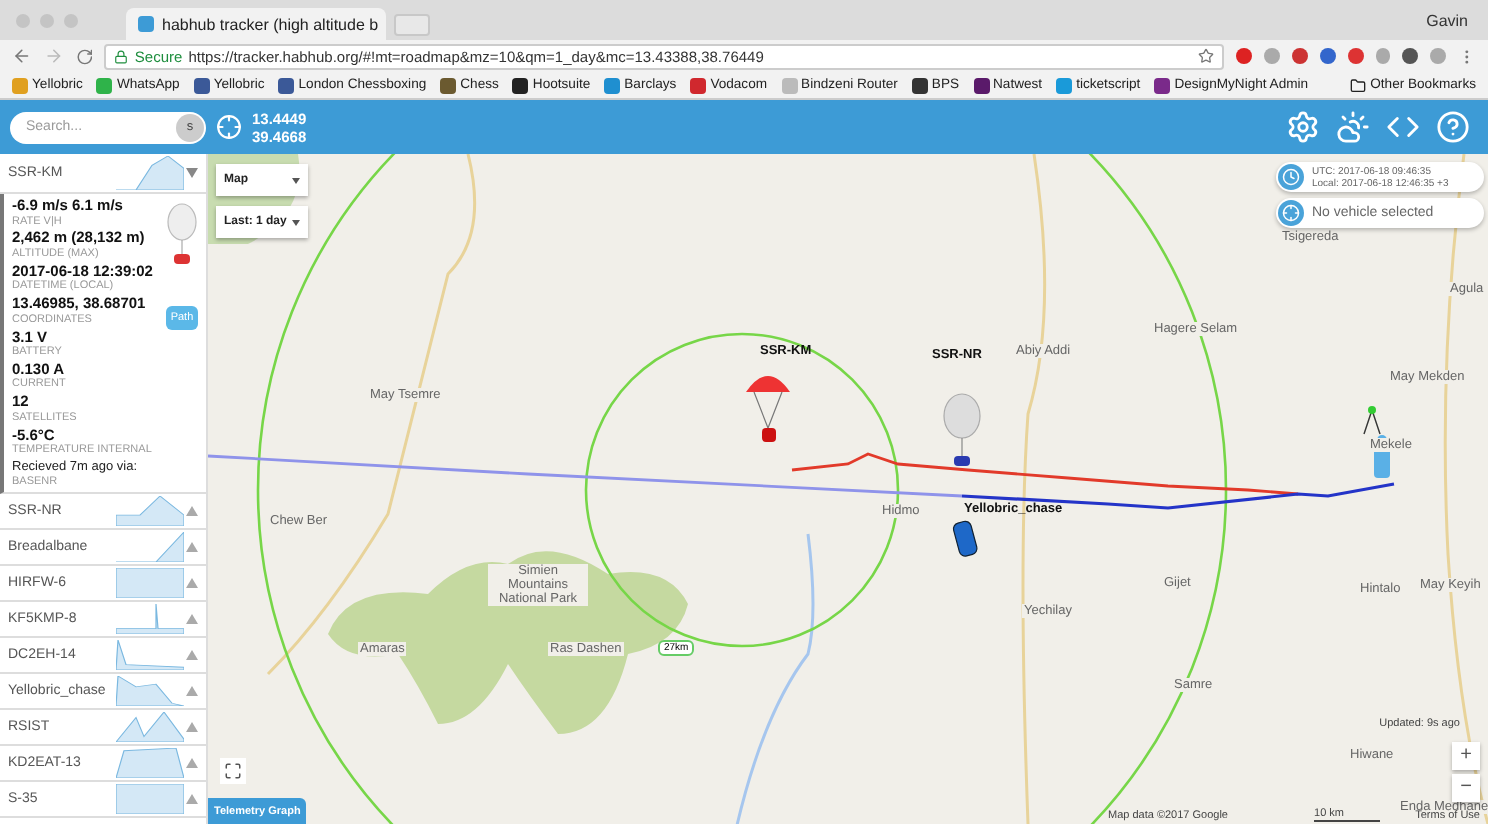 The width and height of the screenshot is (1488, 824). Describe the element at coordinates (1358, 85) in the screenshot. I see `folder-icon` at that location.